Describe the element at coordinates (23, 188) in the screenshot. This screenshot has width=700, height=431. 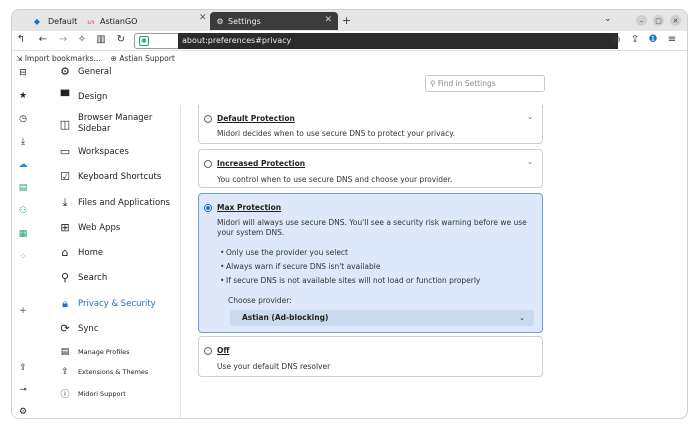
I see `notes-icon: ▤` at that location.